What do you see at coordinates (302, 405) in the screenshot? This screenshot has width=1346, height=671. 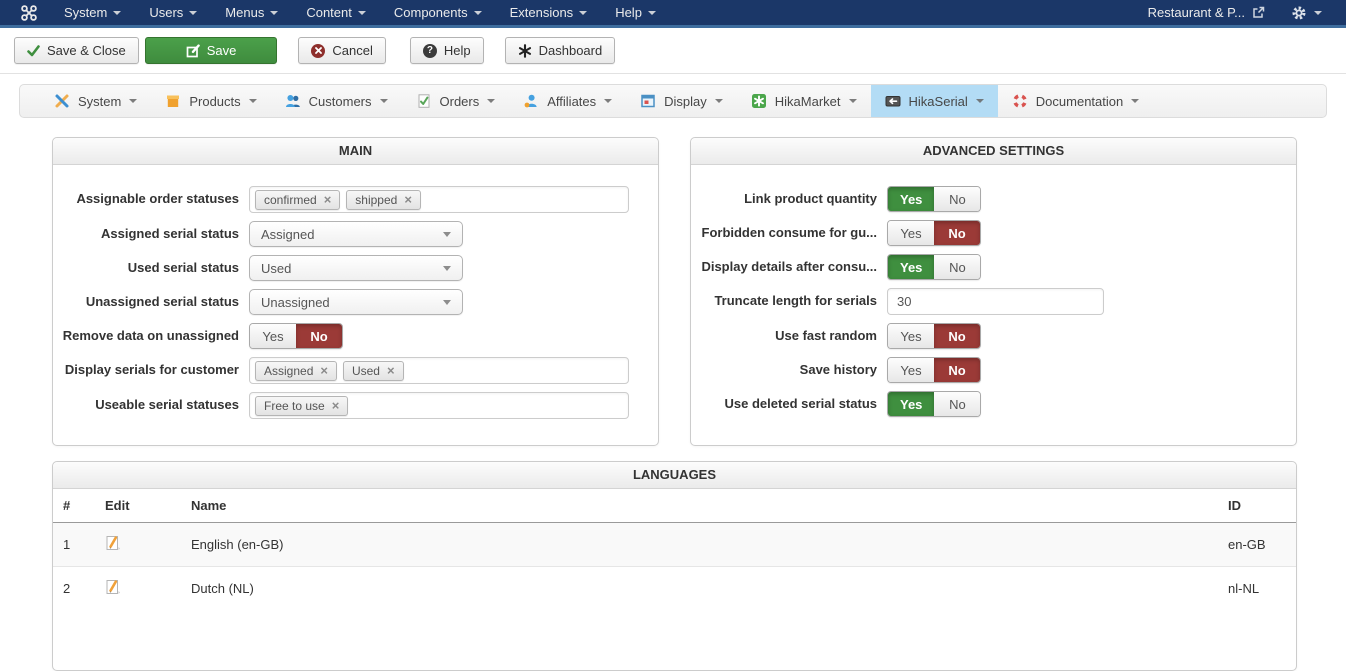 I see `tag-chip: Free to use ×` at bounding box center [302, 405].